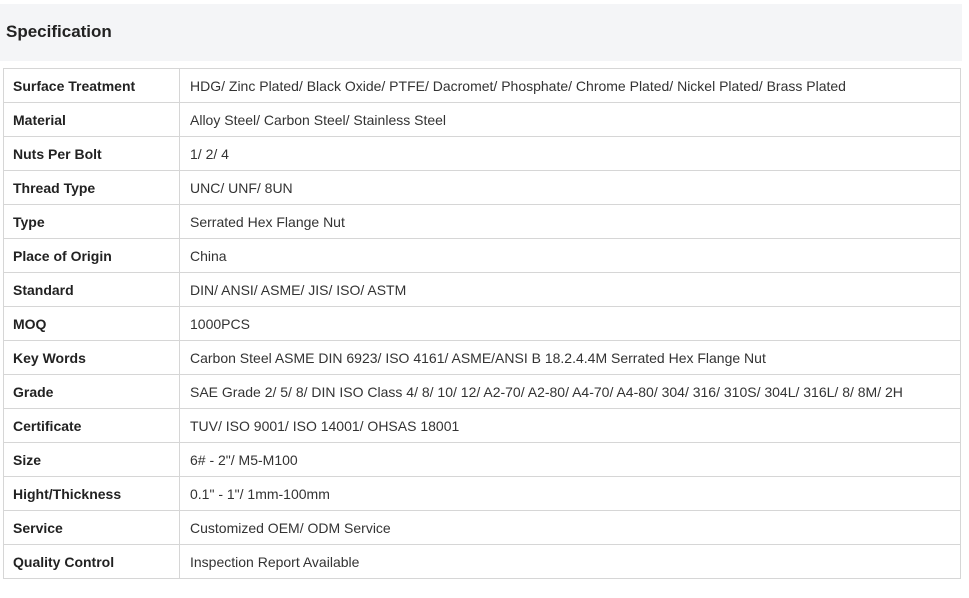 Image resolution: width=969 pixels, height=598 pixels. What do you see at coordinates (91, 459) in the screenshot?
I see `row-label: Size` at bounding box center [91, 459].